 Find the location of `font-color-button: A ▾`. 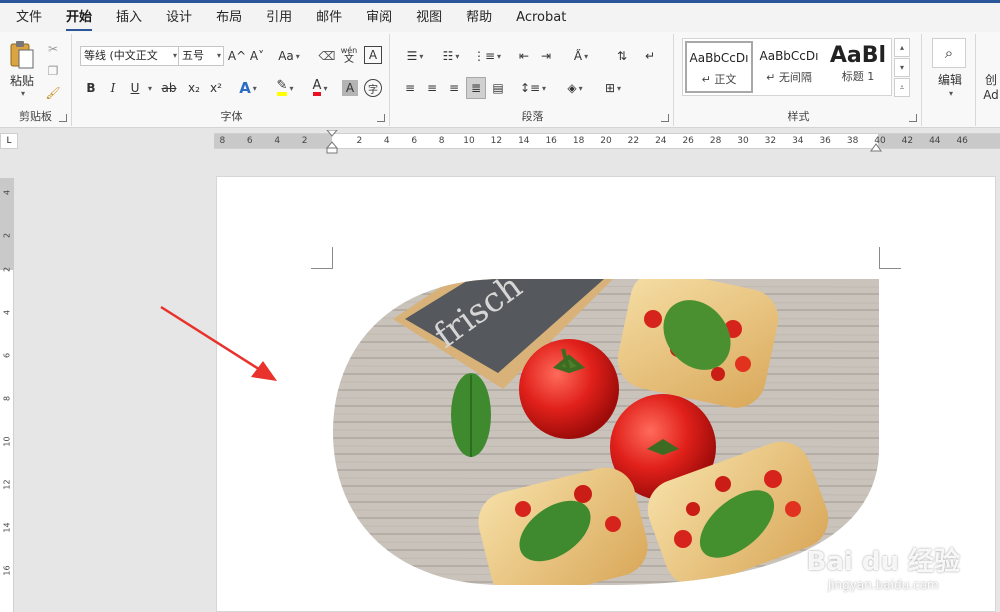

font-color-button: A ▾ is located at coordinates (320, 88).